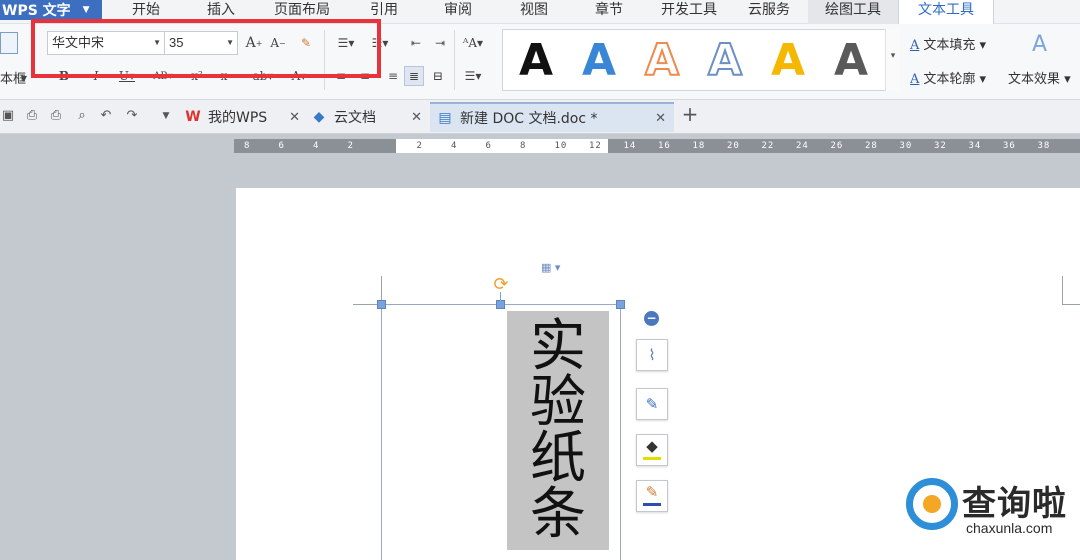 The image size is (1080, 560). What do you see at coordinates (940, 146) in the screenshot?
I see `ruler-tick-label: 32` at bounding box center [940, 146].